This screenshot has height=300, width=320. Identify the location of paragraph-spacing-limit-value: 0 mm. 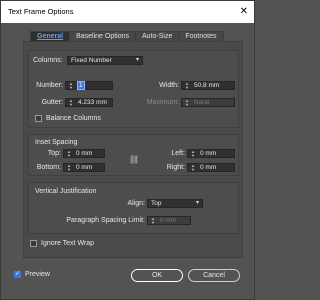
(168, 220).